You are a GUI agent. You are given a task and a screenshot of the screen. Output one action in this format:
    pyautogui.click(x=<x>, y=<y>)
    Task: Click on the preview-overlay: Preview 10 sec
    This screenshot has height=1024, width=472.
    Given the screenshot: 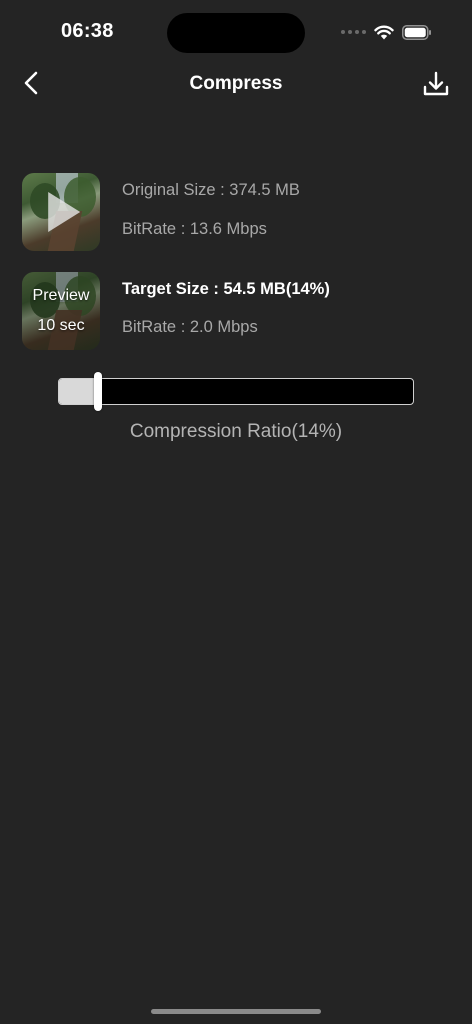 What is the action you would take?
    pyautogui.click(x=61, y=311)
    